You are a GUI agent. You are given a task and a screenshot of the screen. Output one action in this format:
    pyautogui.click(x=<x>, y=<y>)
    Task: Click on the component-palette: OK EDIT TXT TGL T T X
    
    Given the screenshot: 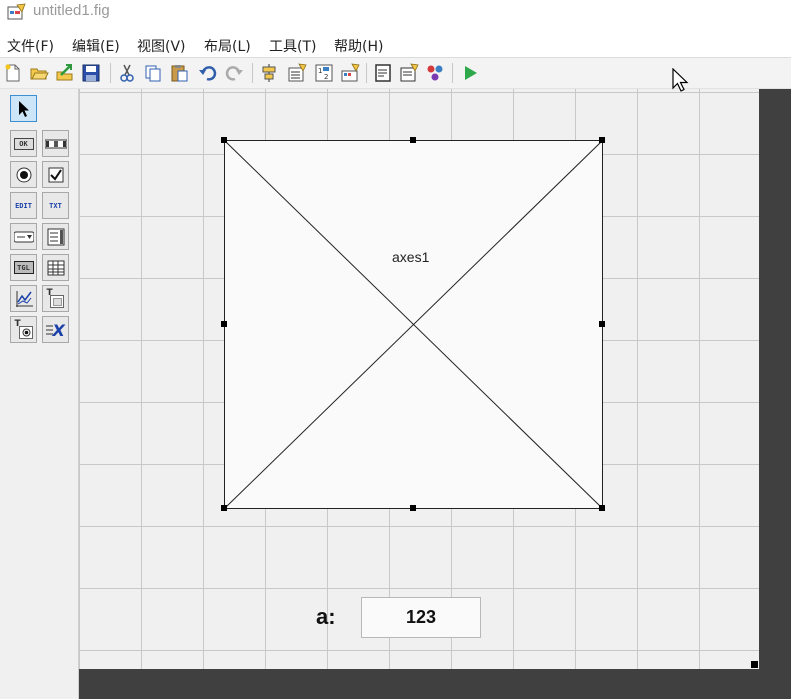 What is the action you would take?
    pyautogui.click(x=39, y=394)
    